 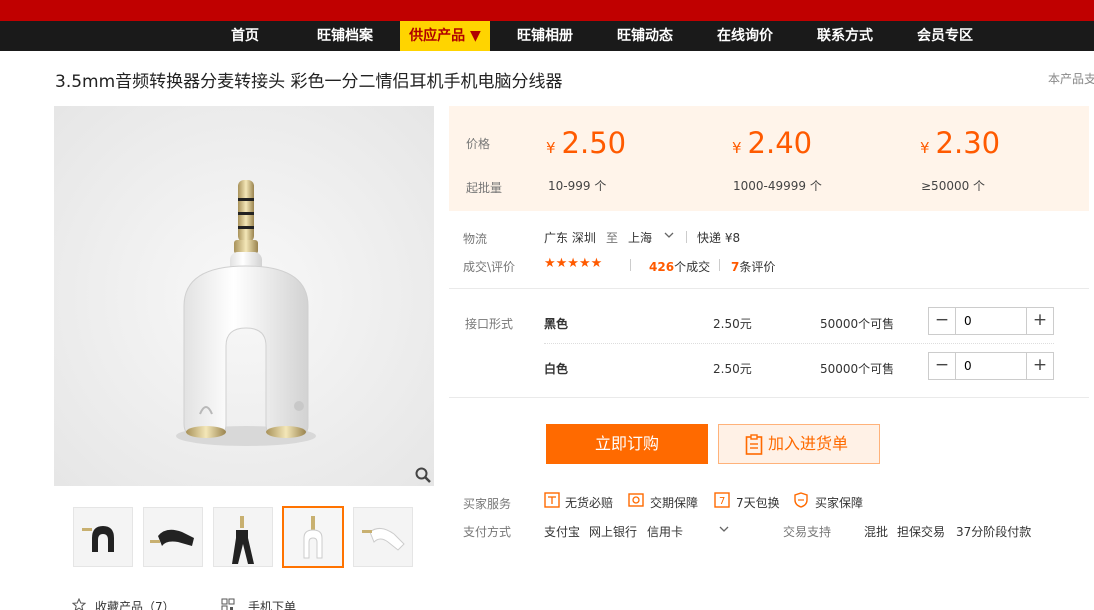 I want to click on svg-text: 7, so click(x=722, y=501).